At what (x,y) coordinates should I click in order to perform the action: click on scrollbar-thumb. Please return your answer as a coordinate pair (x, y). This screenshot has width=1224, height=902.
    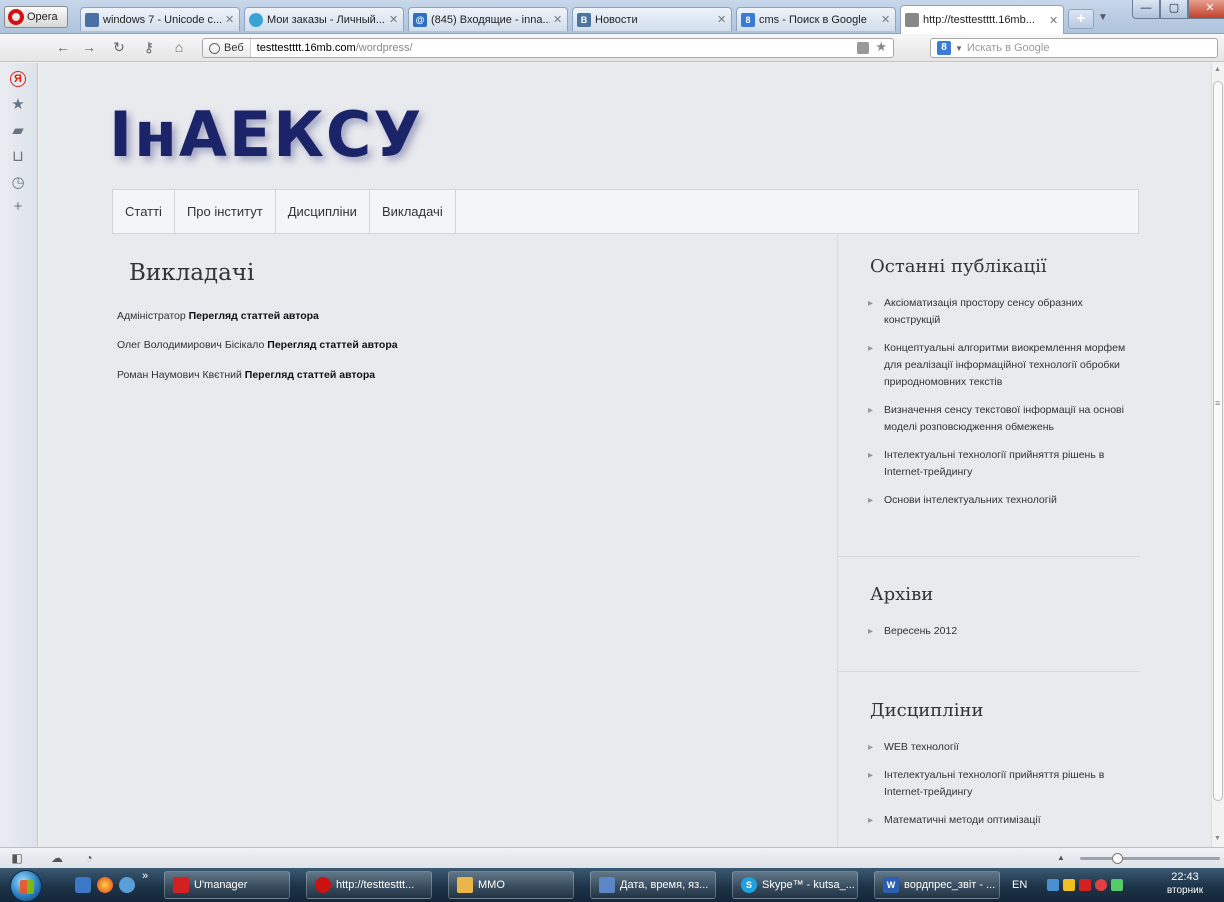
    Looking at the image, I should click on (1218, 441).